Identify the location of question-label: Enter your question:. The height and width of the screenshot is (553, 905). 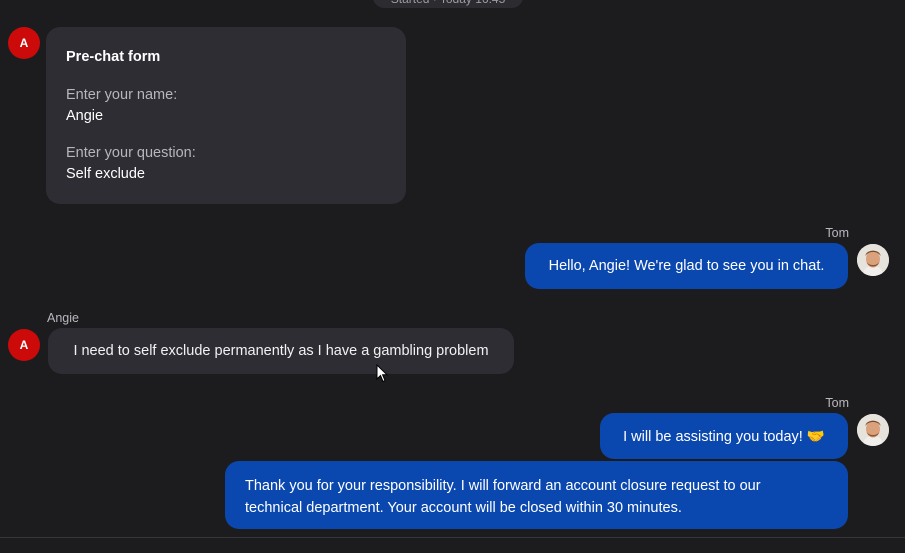
(131, 153).